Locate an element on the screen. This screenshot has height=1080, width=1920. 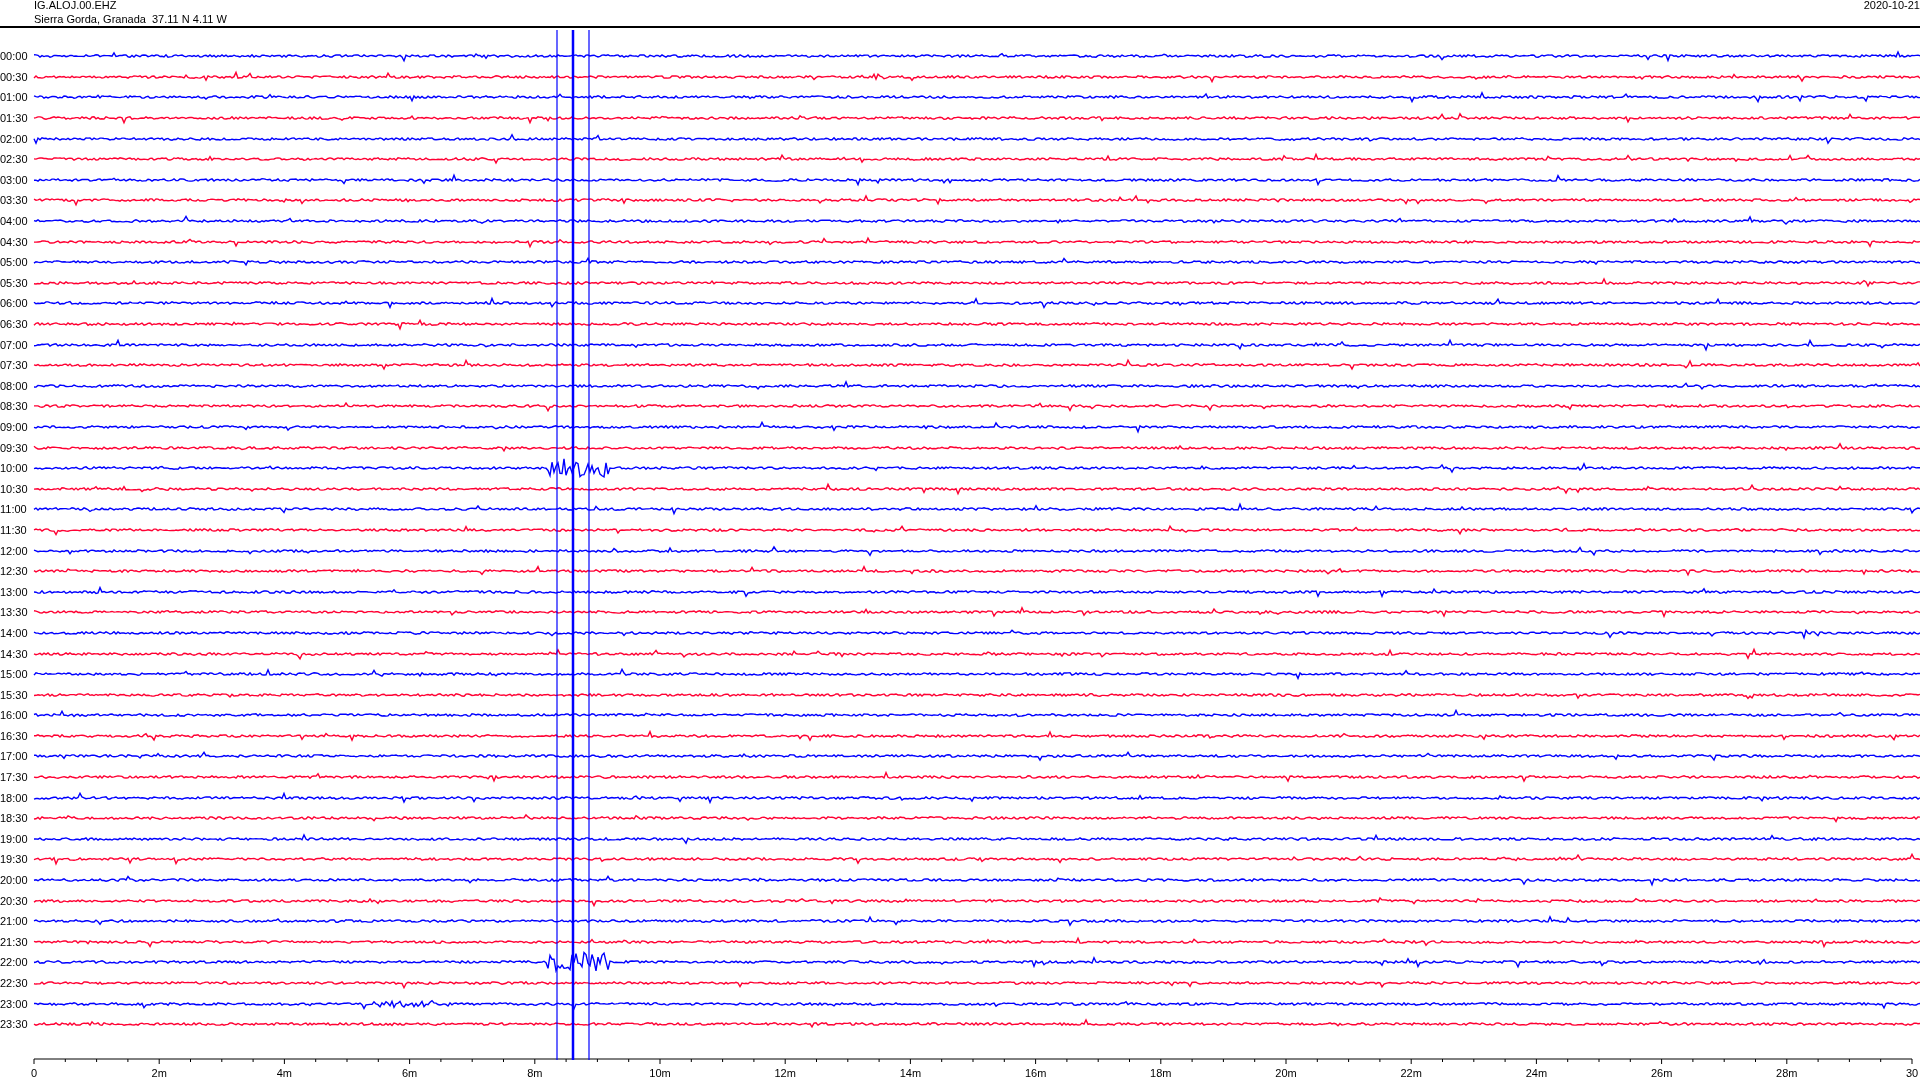
time-label: 14:30 is located at coordinates (14, 653).